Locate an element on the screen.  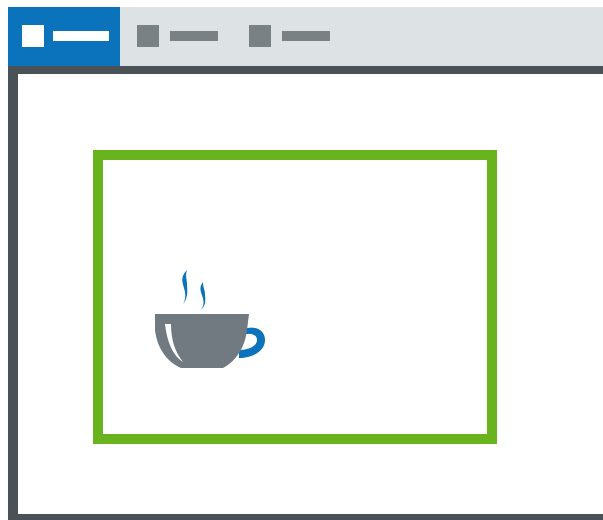
steam-icon-right is located at coordinates (203, 296).